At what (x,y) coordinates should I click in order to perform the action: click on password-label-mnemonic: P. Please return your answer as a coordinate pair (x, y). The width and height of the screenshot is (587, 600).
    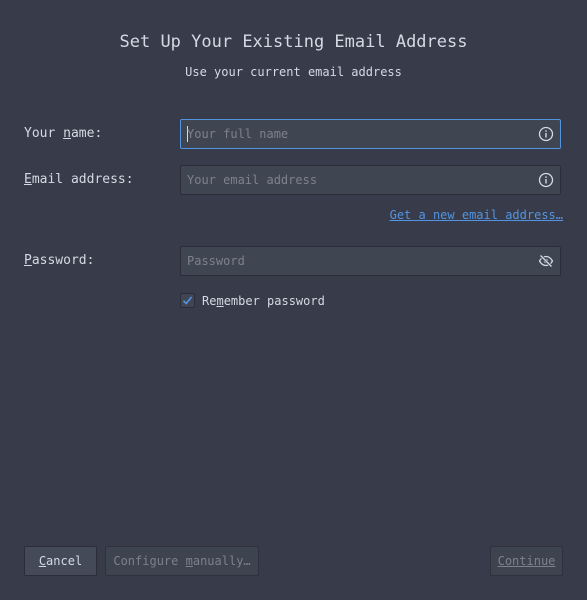
    Looking at the image, I should click on (28, 260).